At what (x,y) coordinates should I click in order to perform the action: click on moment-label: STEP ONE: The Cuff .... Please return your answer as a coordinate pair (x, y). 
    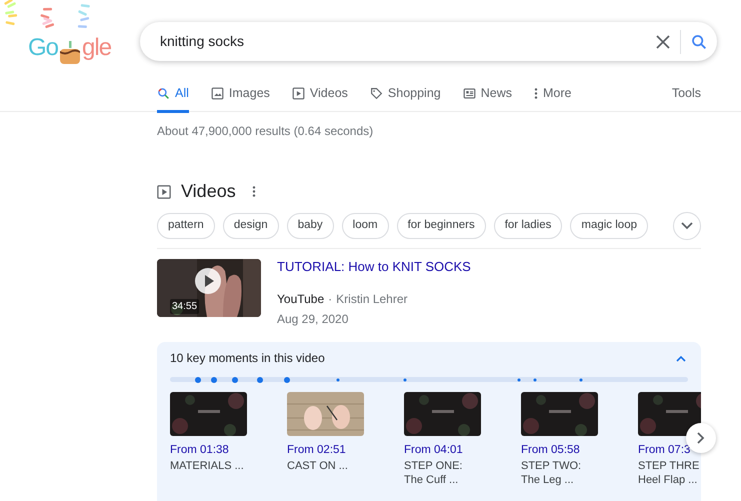
    Looking at the image, I should click on (434, 474).